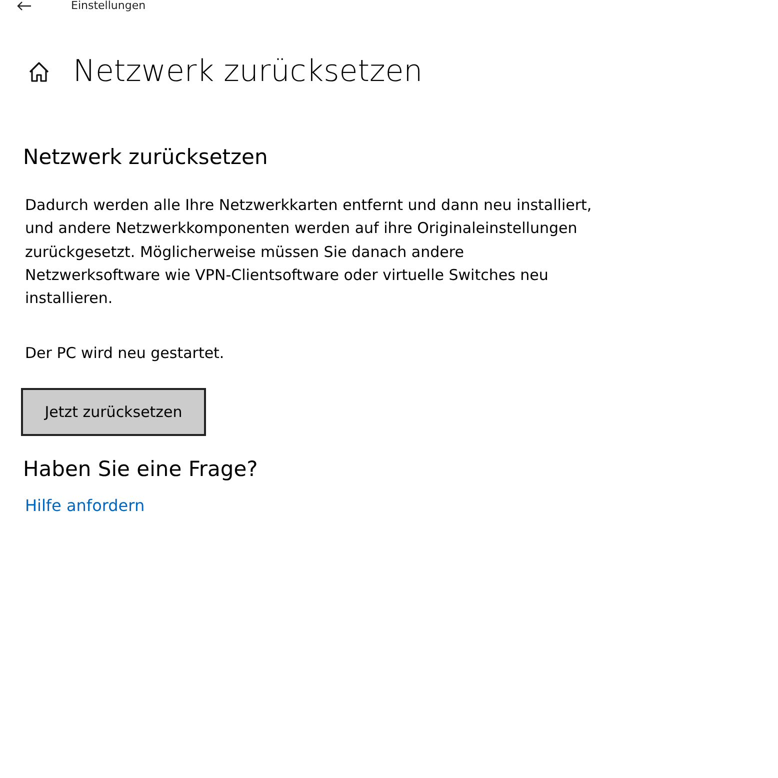 The height and width of the screenshot is (778, 778). I want to click on page-title: Netzwerk zurücksetzen, so click(248, 72).